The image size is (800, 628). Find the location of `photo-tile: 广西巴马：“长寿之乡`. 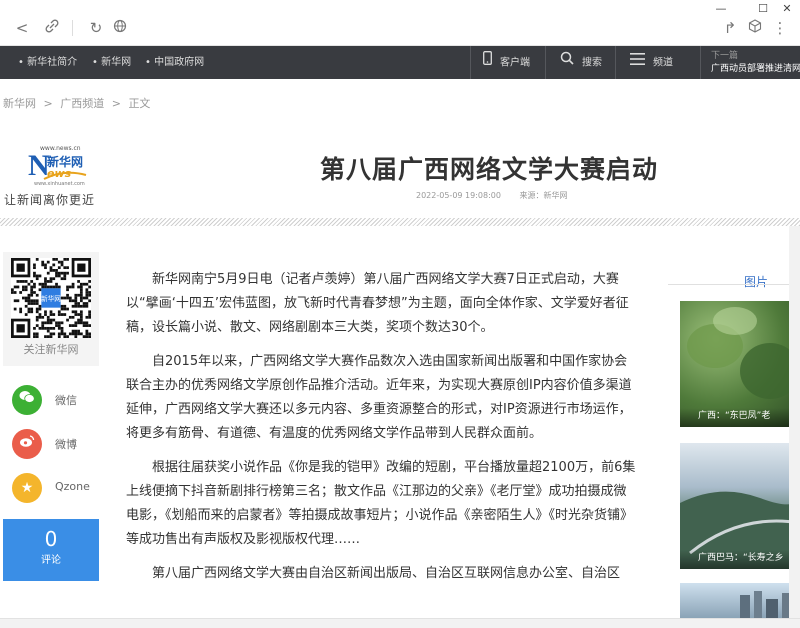

photo-tile: 广西巴马：“长寿之乡 is located at coordinates (740, 506).